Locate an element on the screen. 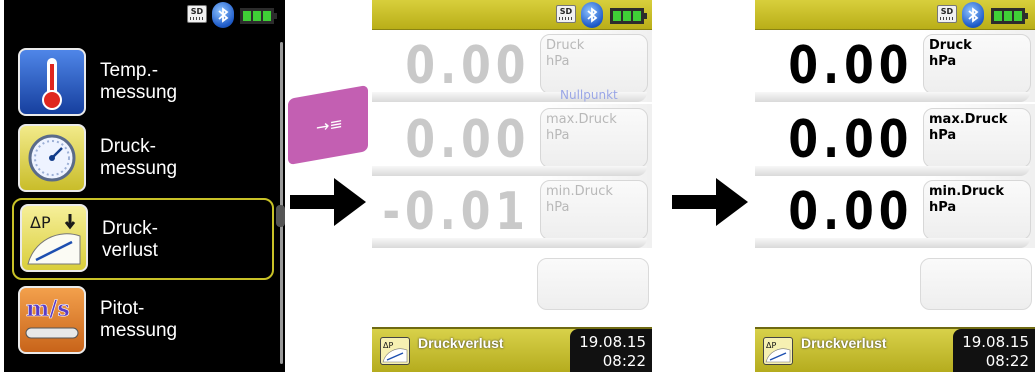 The image size is (1036, 372). pitot-tube-icon: m/s is located at coordinates (52, 320).